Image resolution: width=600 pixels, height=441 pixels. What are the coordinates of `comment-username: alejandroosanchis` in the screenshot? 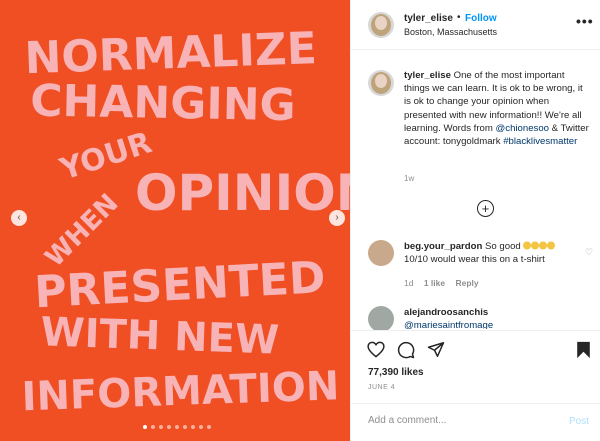 It's located at (446, 312).